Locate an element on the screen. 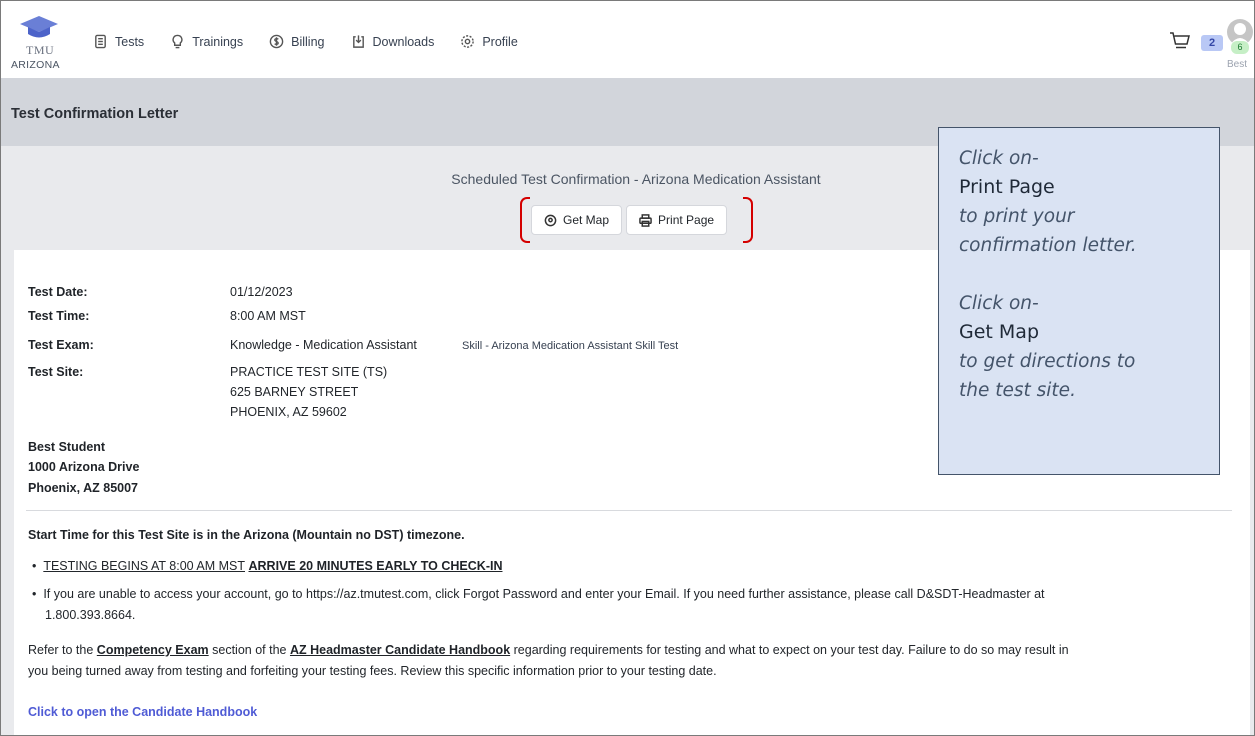  refer-text-a: Refer to the is located at coordinates (62, 650).